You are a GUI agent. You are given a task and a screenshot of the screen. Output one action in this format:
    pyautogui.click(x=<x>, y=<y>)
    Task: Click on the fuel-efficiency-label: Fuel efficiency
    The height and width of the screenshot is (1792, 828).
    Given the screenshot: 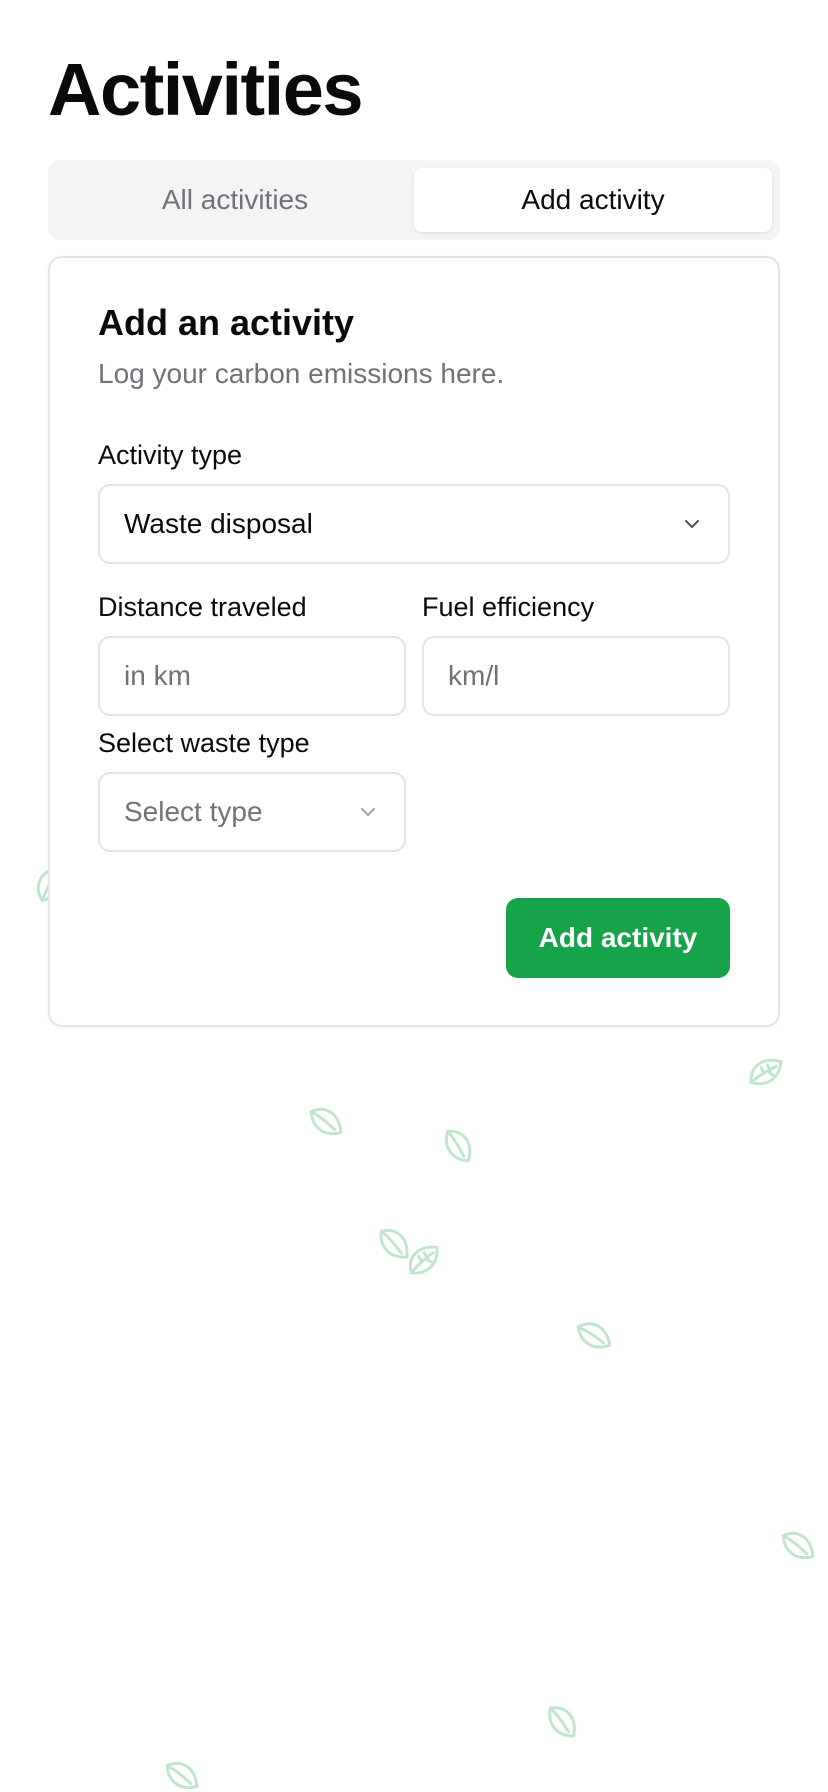 What is the action you would take?
    pyautogui.click(x=508, y=607)
    